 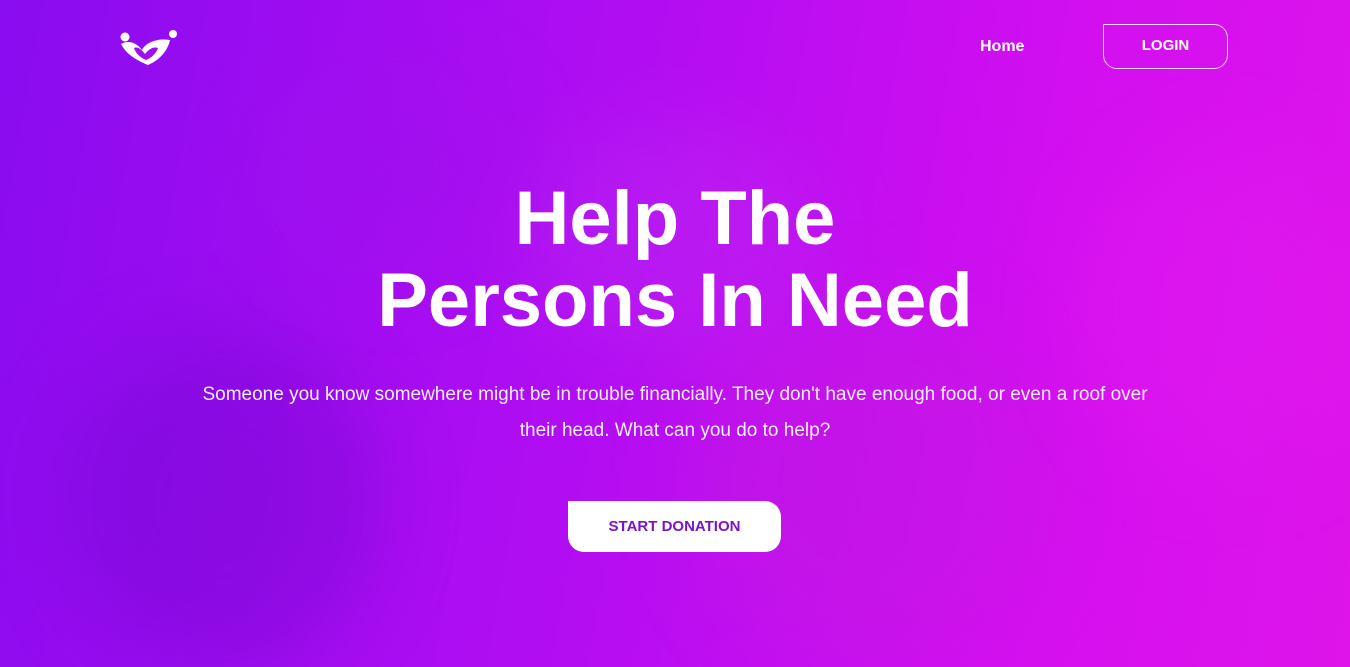 I want to click on start-donation-label: START DONATION, so click(x=674, y=526).